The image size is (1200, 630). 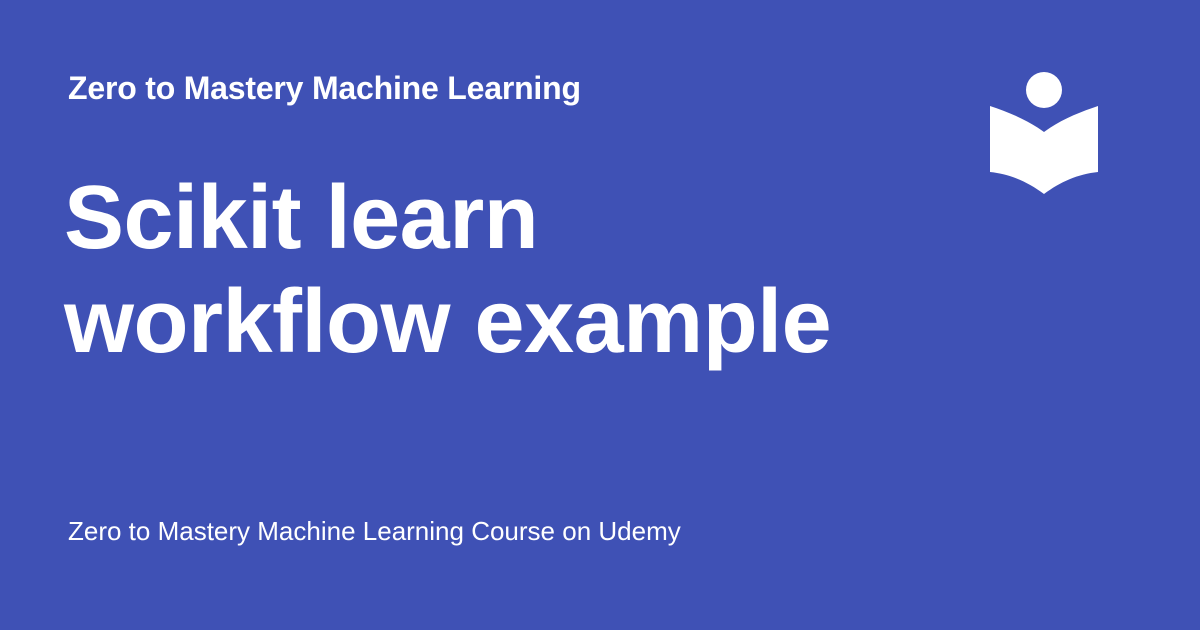 I want to click on page-title-line-1: Scikit learn, so click(x=301, y=218).